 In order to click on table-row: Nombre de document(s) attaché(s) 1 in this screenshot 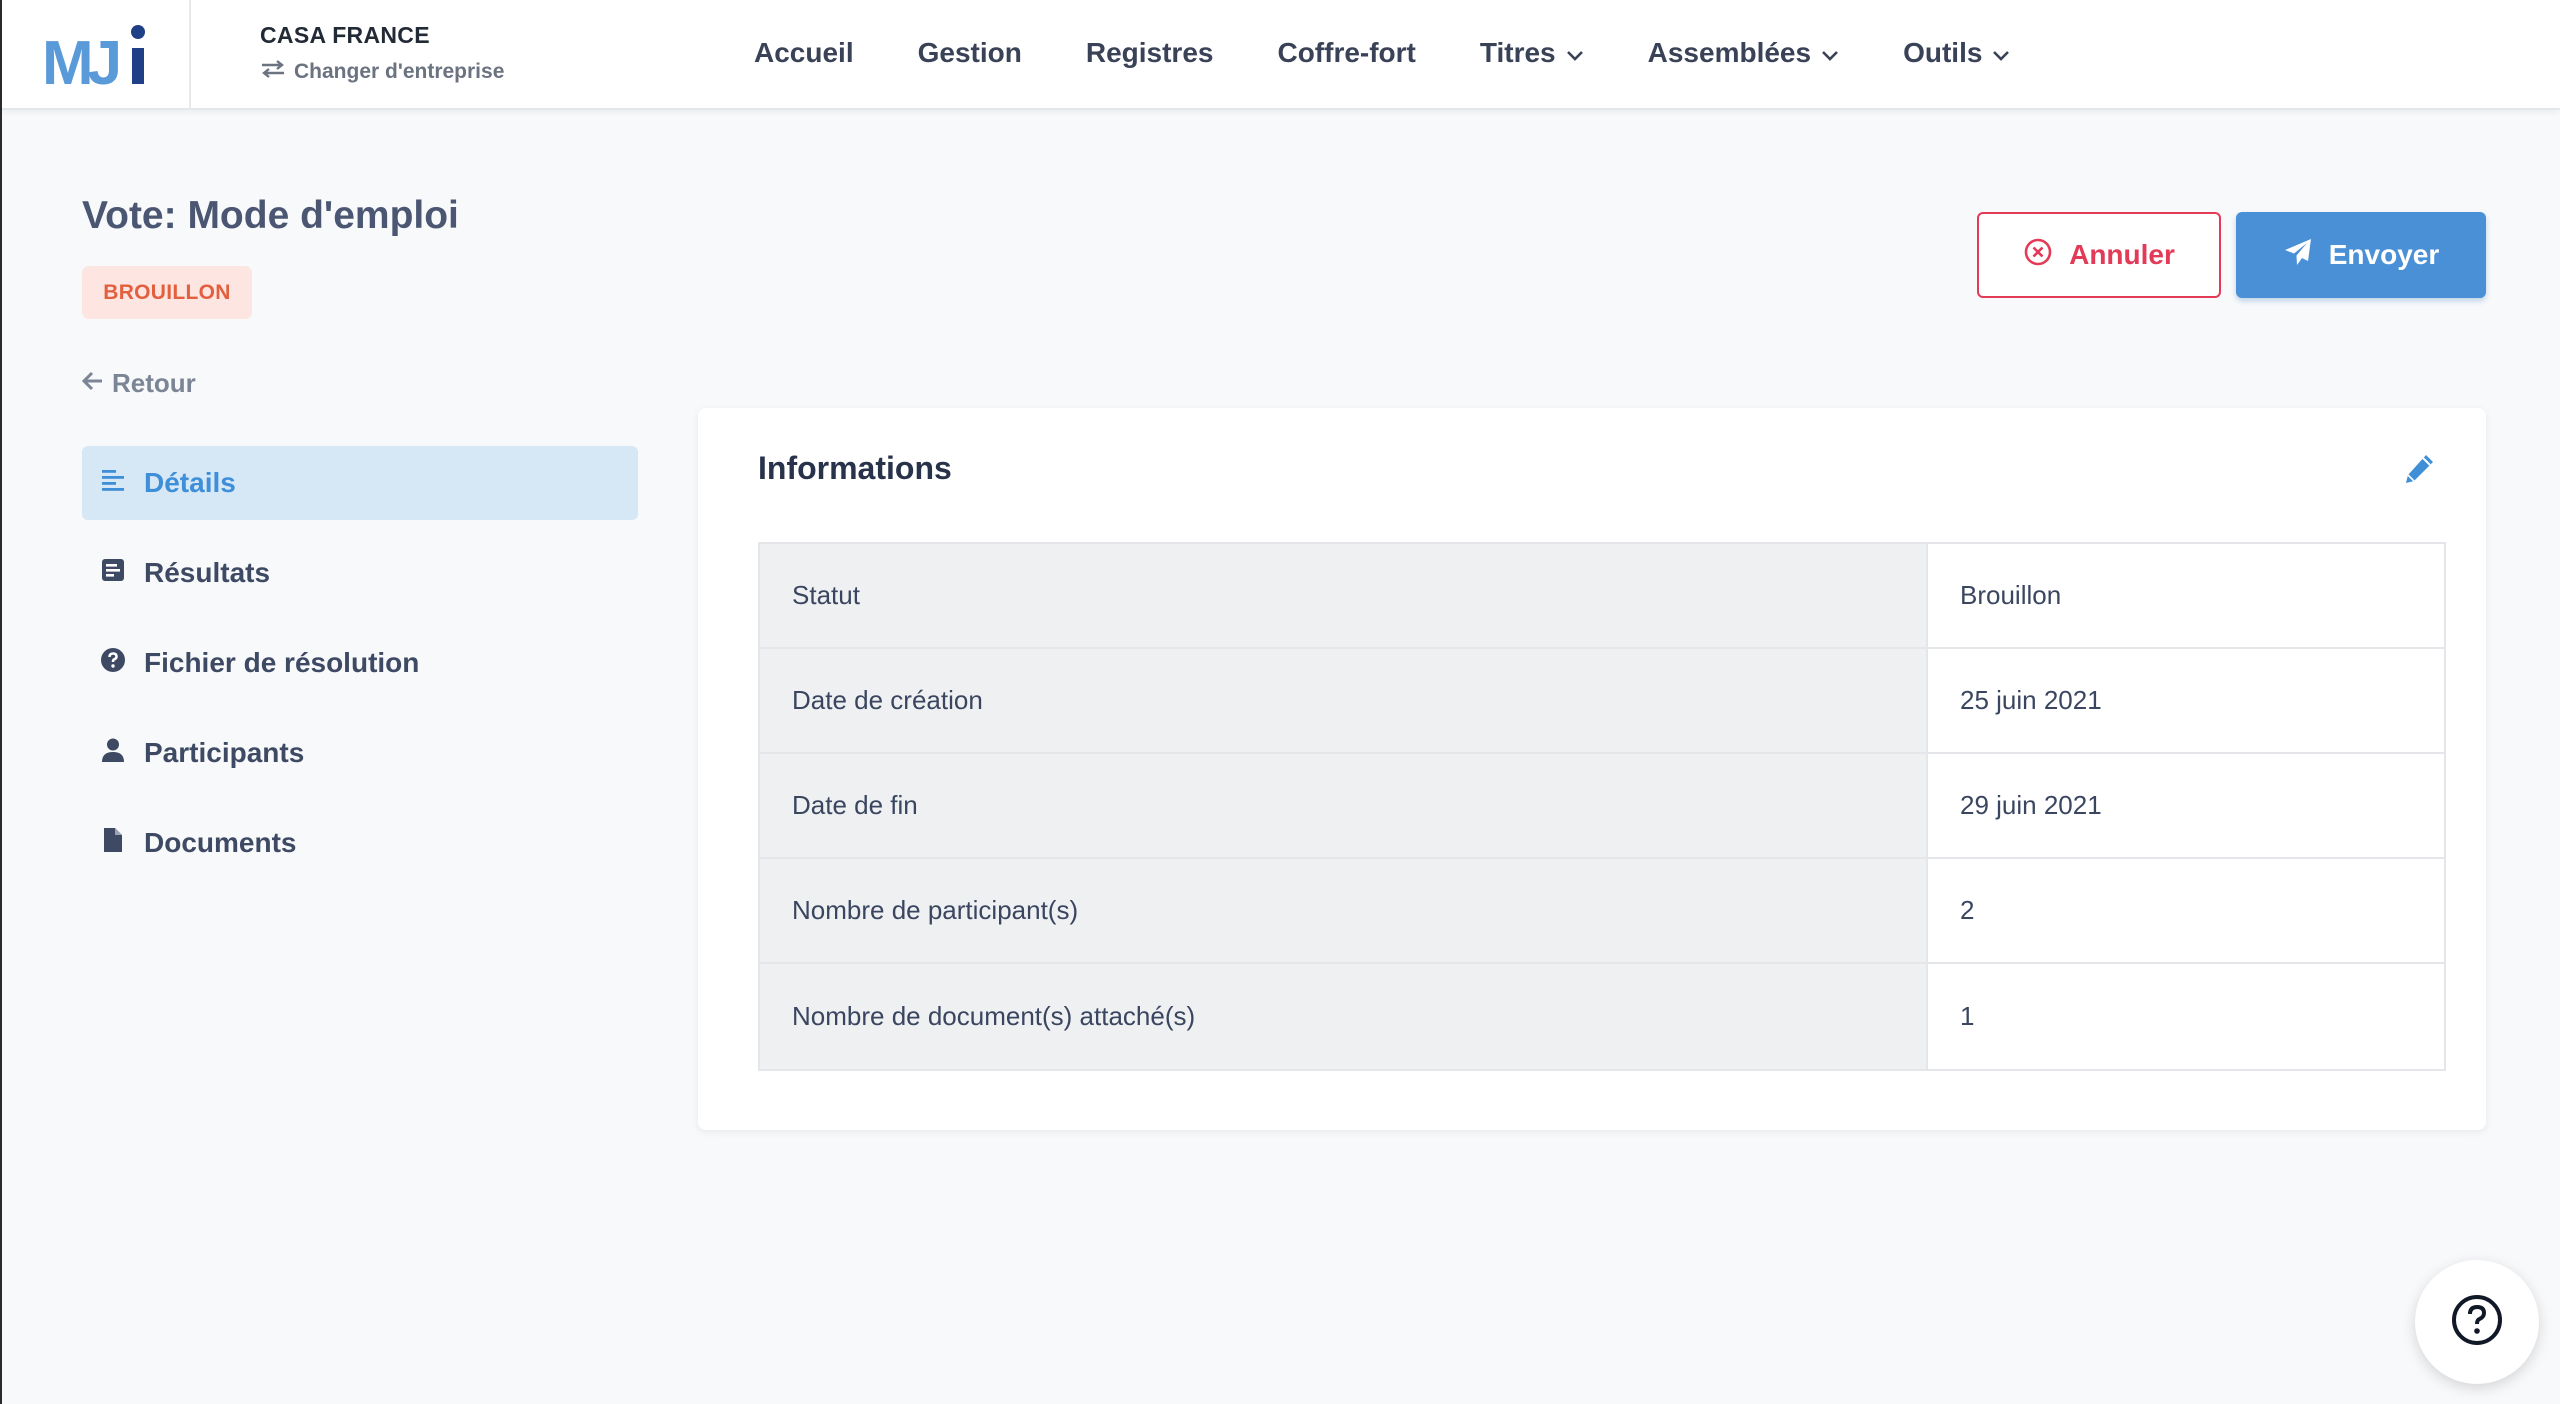, I will do `click(1602, 1016)`.